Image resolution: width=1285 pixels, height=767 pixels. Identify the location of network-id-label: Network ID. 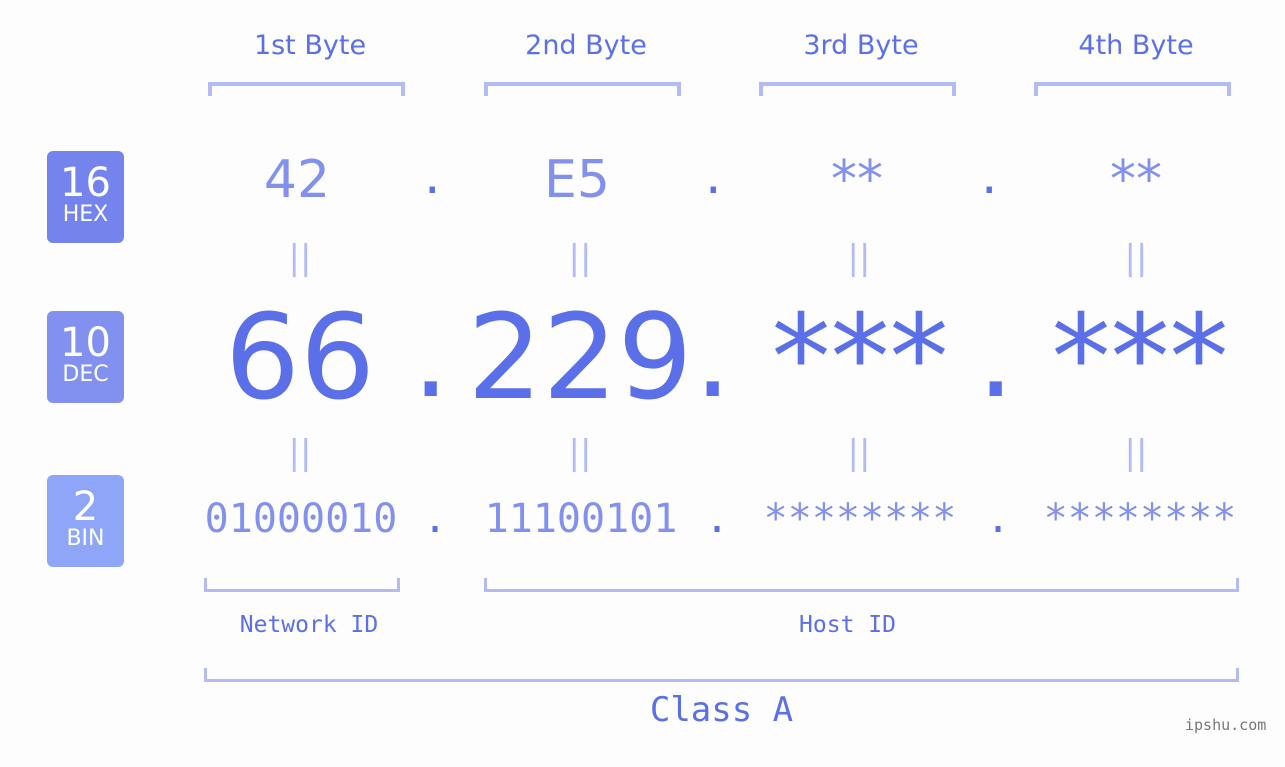
(309, 625).